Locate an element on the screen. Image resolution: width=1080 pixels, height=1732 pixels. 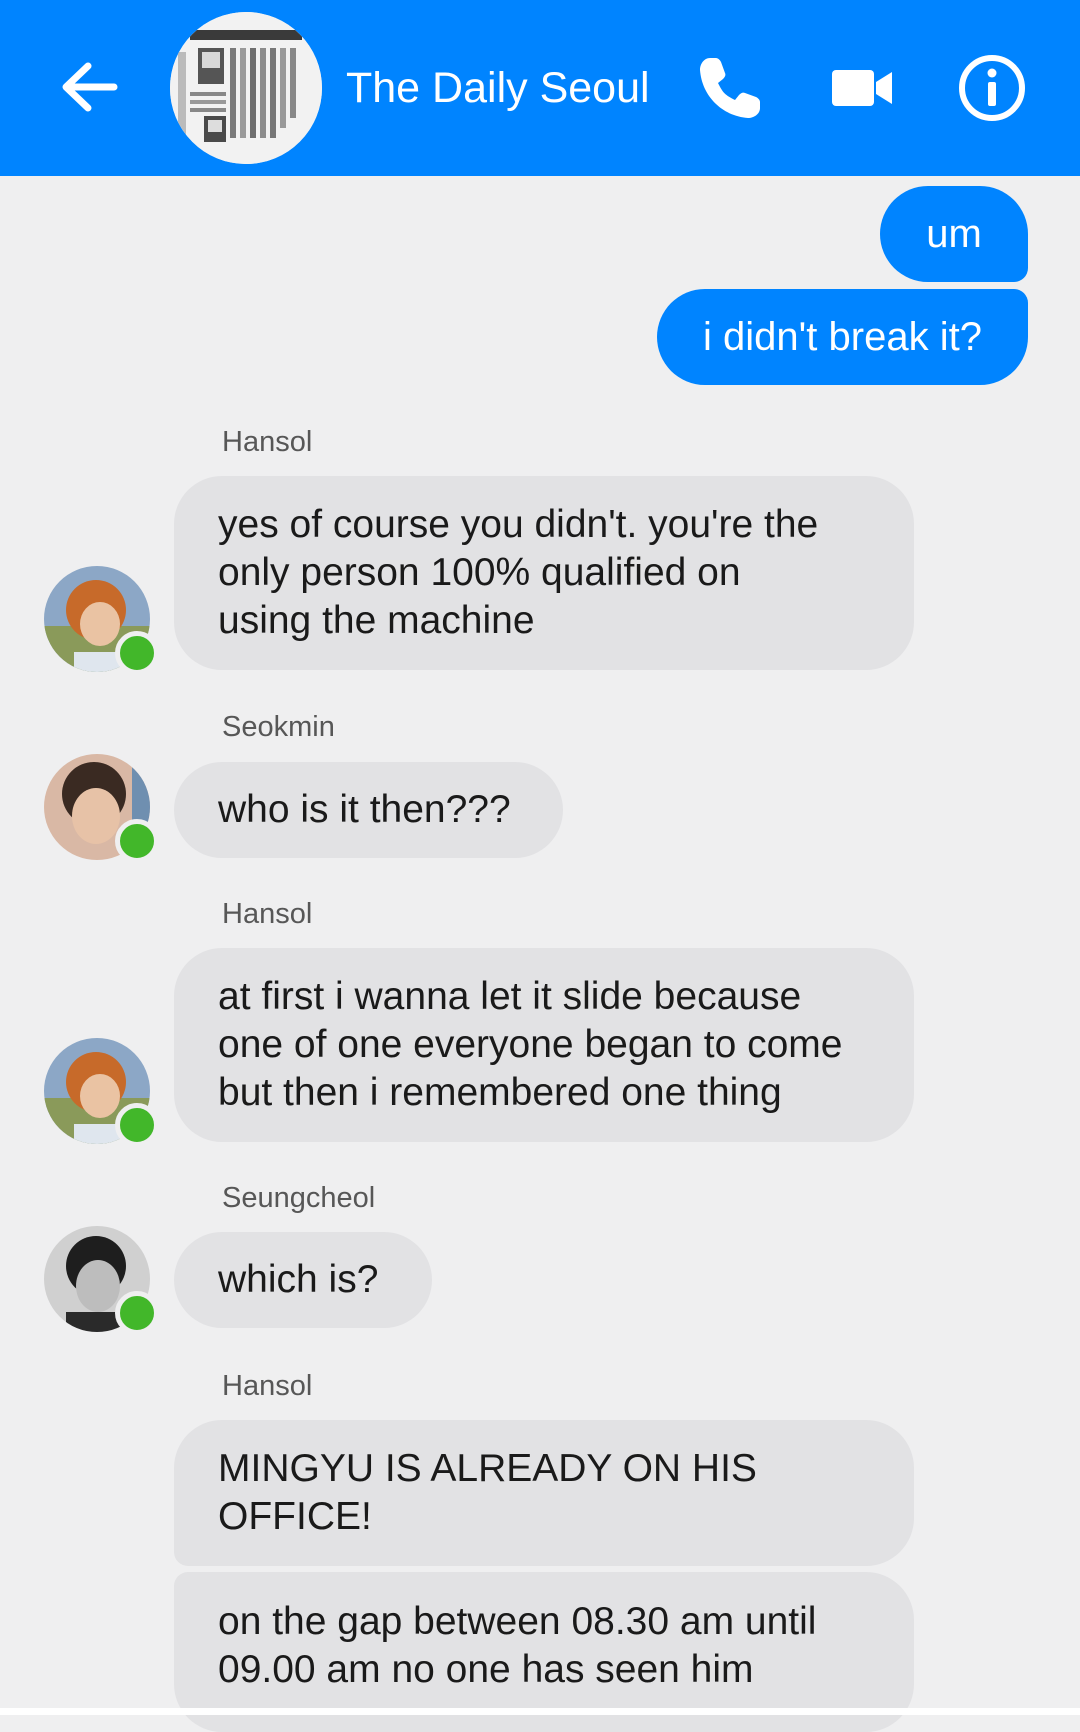
back-button is located at coordinates (89, 87).